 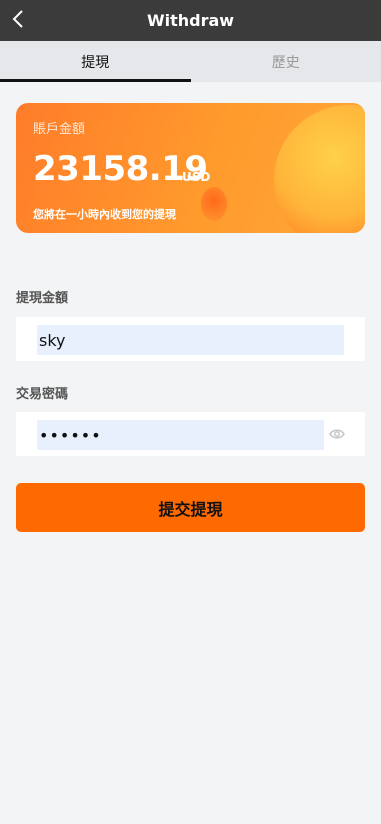 I want to click on balance-label: 賬戶金額, so click(x=59, y=129).